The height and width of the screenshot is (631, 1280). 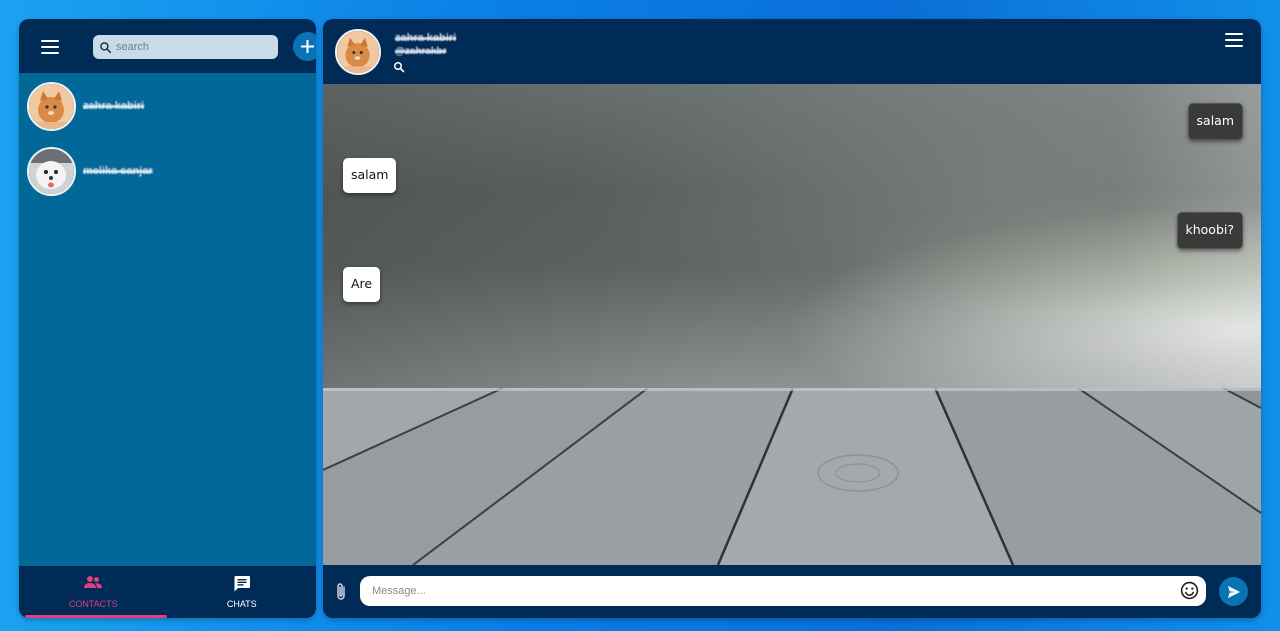 I want to click on tab-contacts: CONTACTS, so click(x=93, y=592).